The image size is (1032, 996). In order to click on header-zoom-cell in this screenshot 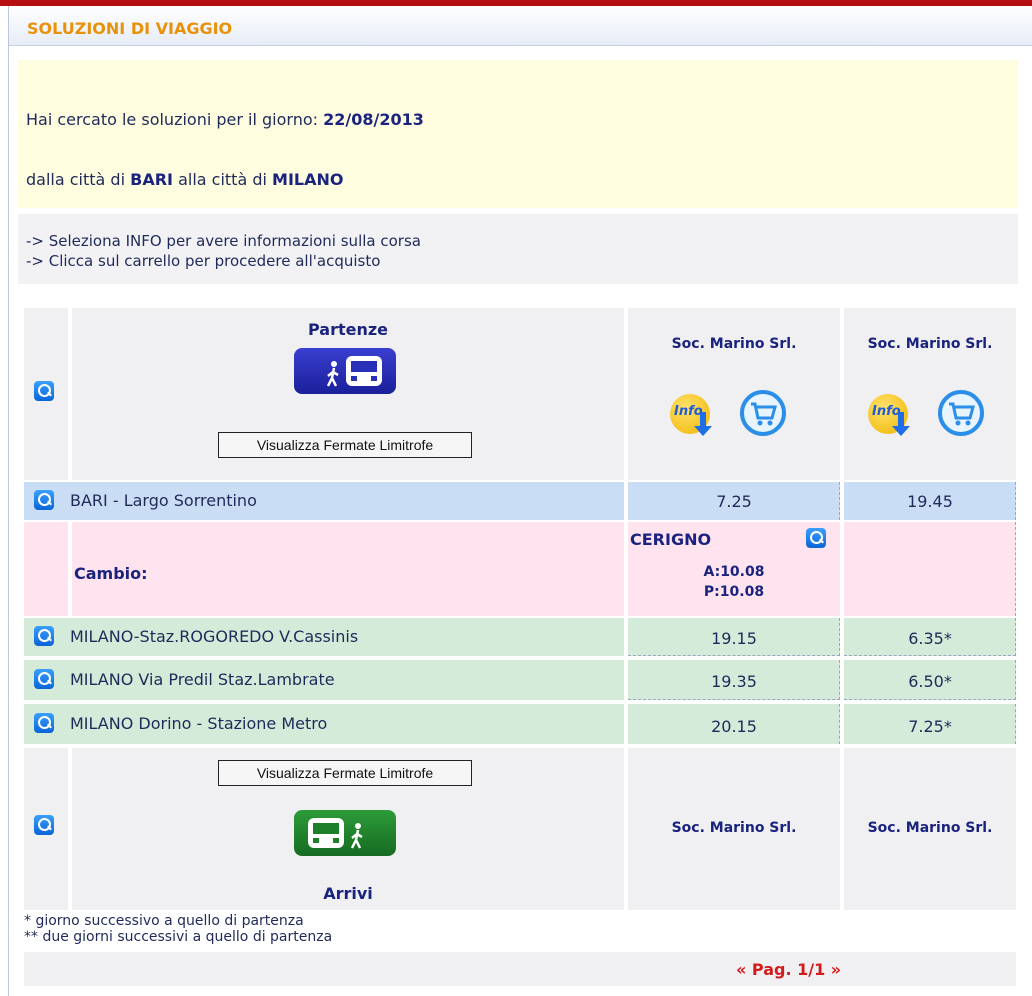, I will do `click(46, 394)`.